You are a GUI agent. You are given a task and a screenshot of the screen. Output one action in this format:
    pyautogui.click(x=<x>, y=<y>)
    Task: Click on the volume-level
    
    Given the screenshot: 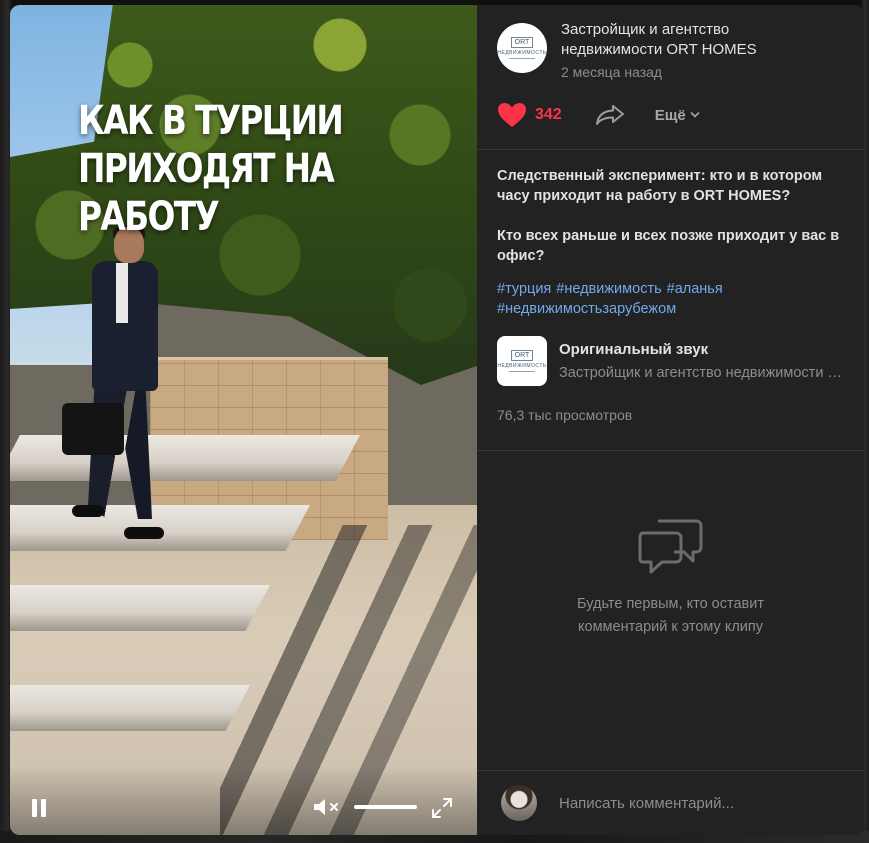 What is the action you would take?
    pyautogui.click(x=385, y=807)
    